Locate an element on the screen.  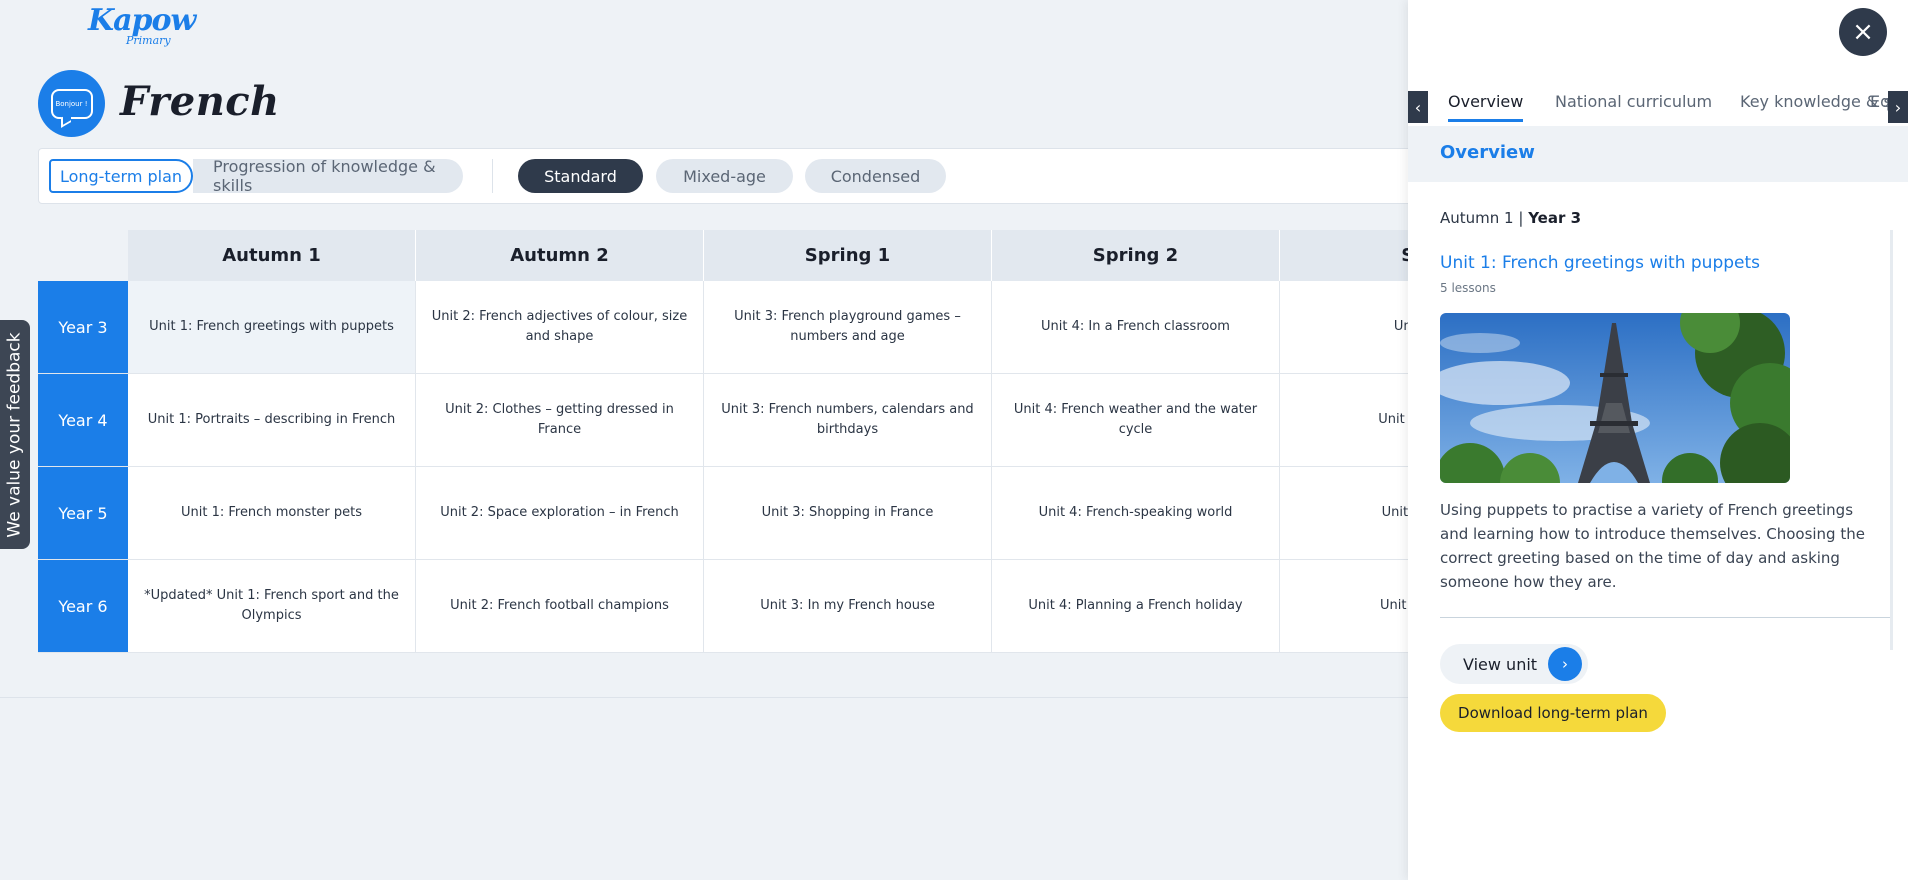
column-header: Autumn 2 is located at coordinates (560, 255).